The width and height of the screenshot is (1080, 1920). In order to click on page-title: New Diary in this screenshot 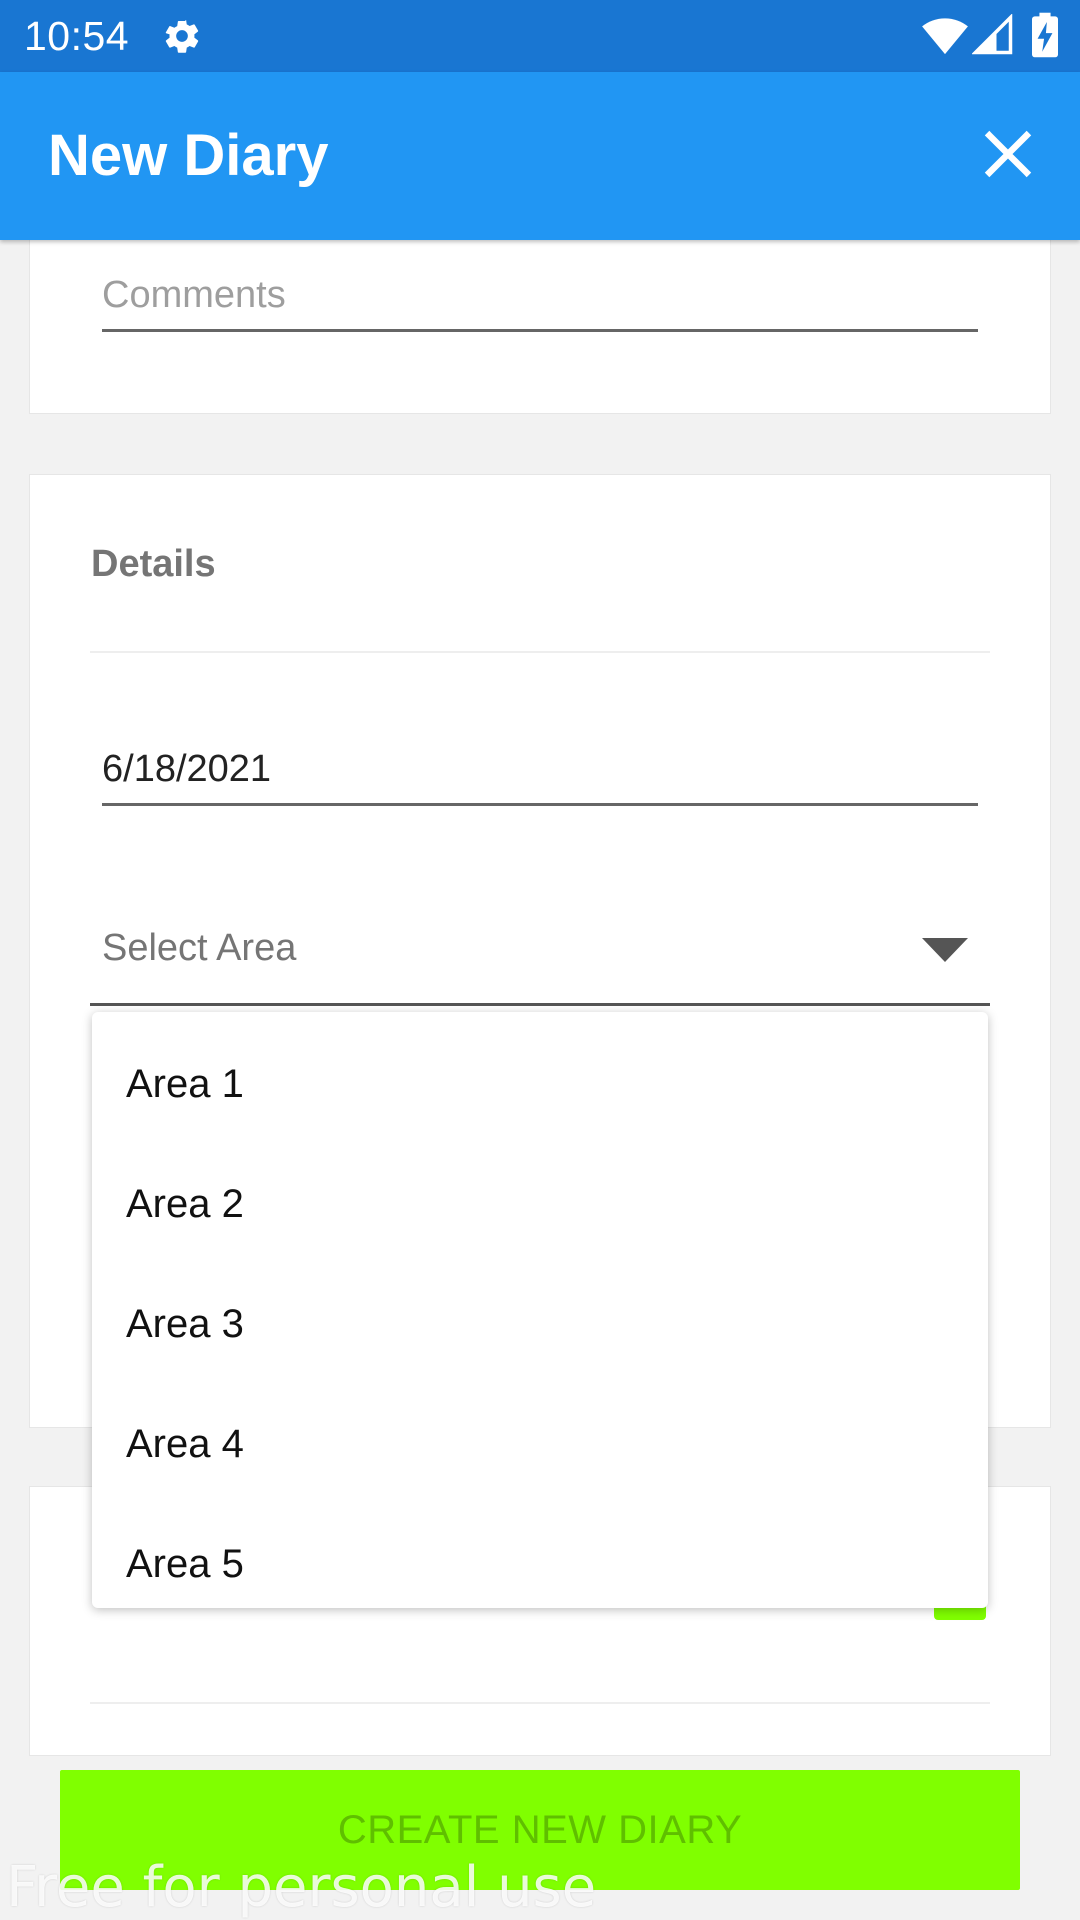, I will do `click(188, 155)`.